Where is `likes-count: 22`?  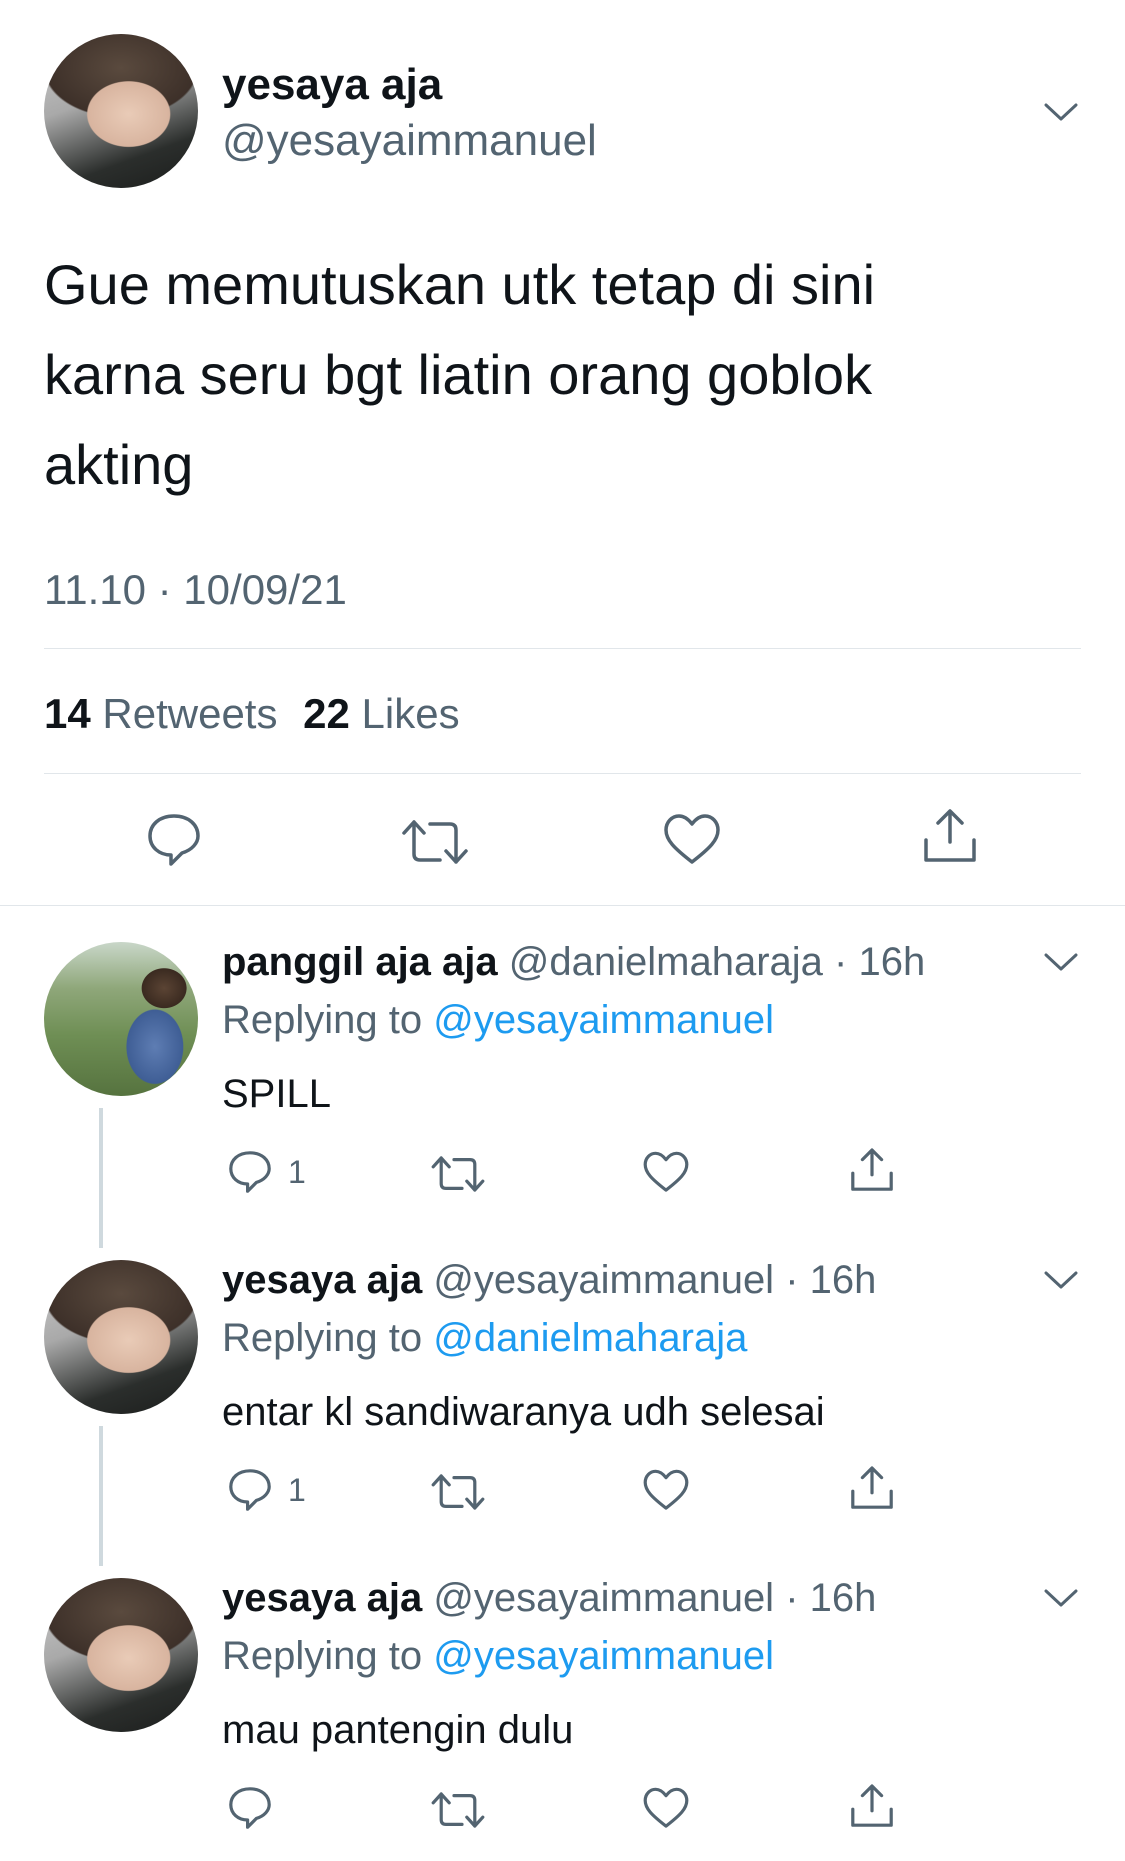
likes-count: 22 is located at coordinates (326, 713).